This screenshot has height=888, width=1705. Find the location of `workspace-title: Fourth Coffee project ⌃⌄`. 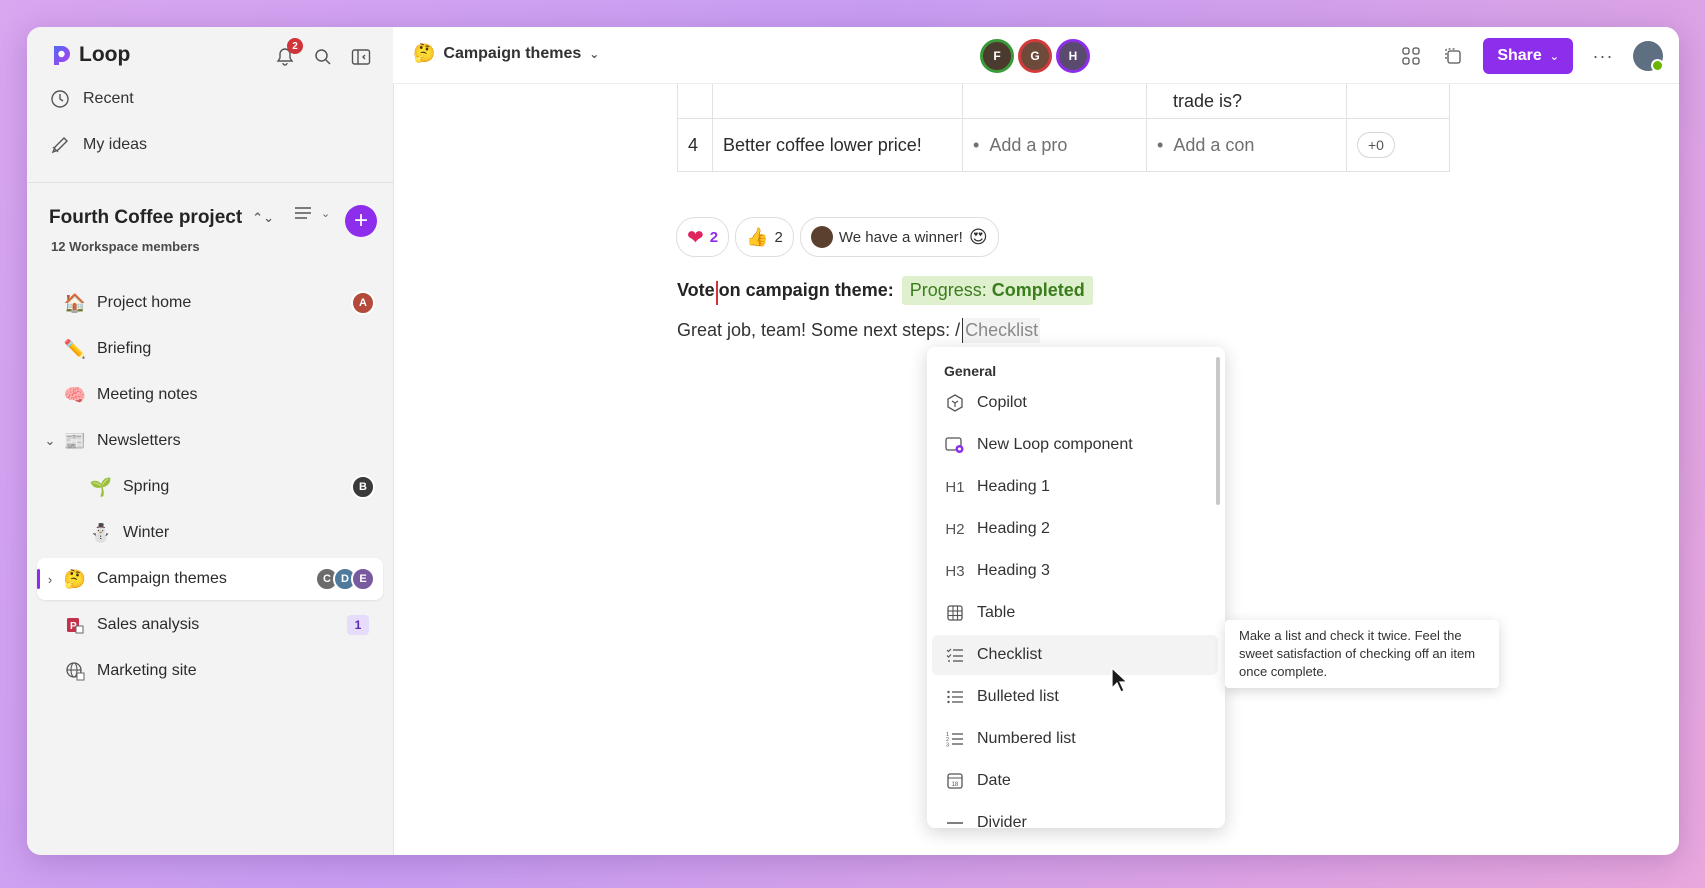

workspace-title: Fourth Coffee project ⌃⌄ is located at coordinates (161, 218).